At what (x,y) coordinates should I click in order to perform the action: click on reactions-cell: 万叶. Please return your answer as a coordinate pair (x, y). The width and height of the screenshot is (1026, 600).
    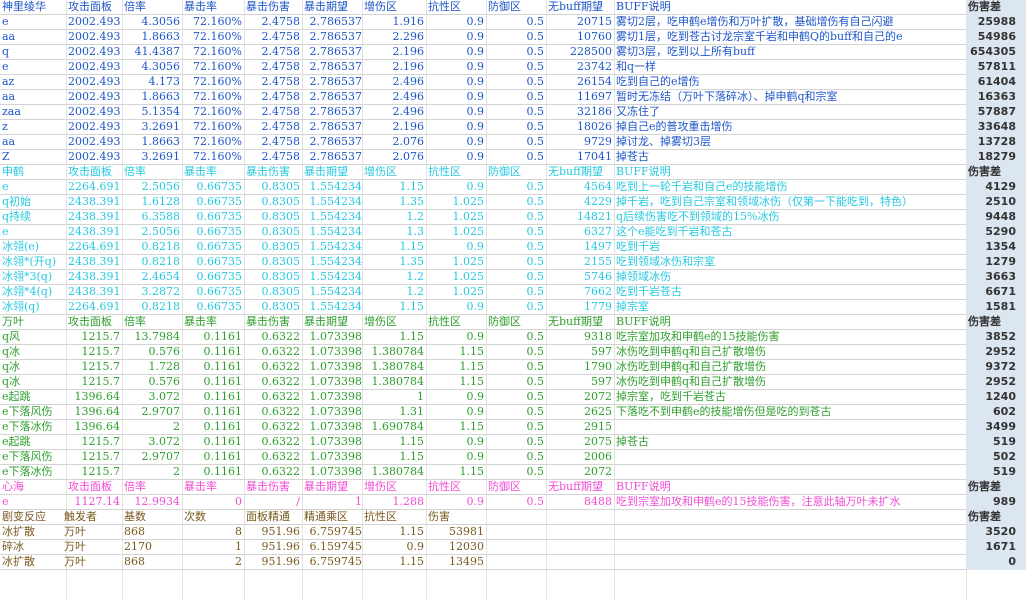
    Looking at the image, I should click on (92, 532).